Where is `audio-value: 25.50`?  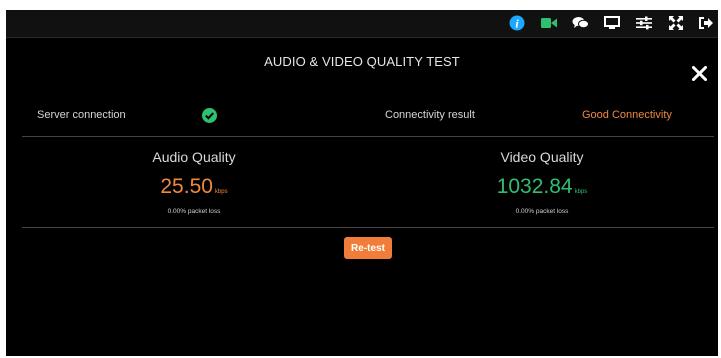
audio-value: 25.50 is located at coordinates (186, 186).